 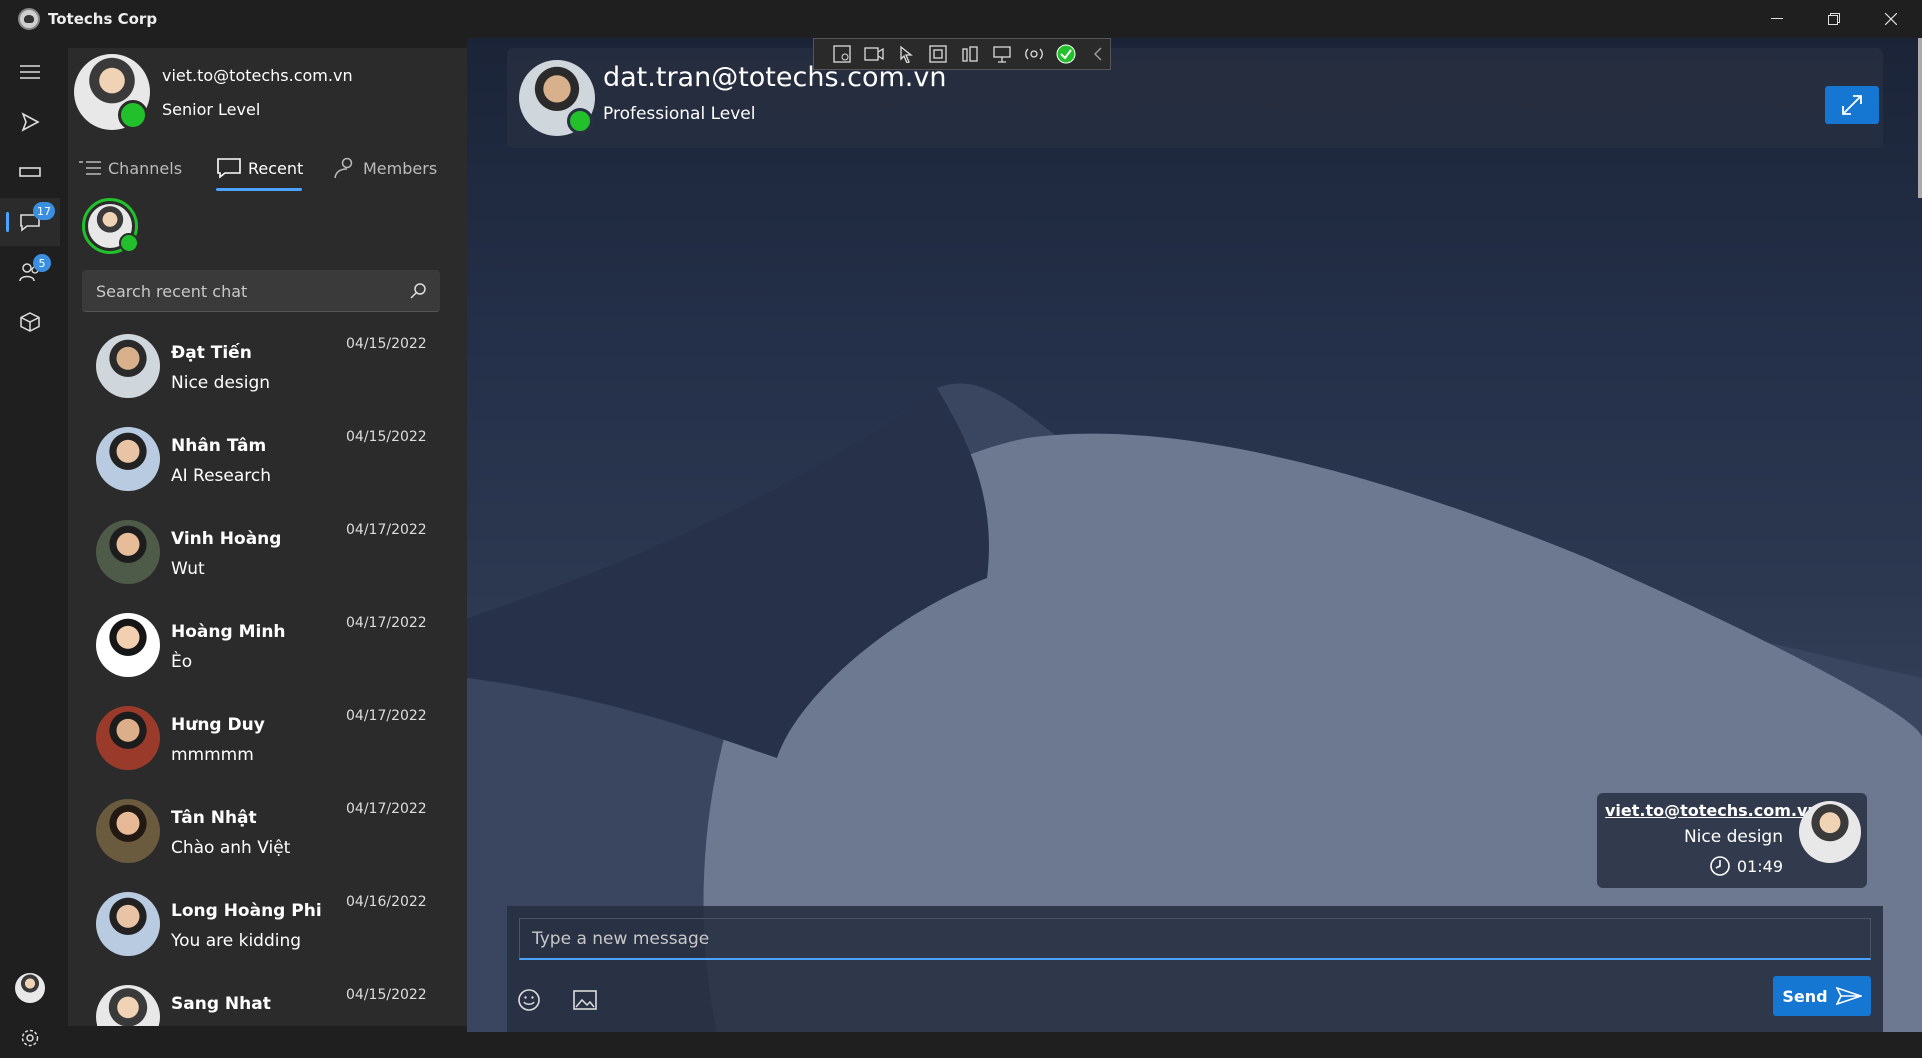 I want to click on message-input, so click(x=1195, y=939).